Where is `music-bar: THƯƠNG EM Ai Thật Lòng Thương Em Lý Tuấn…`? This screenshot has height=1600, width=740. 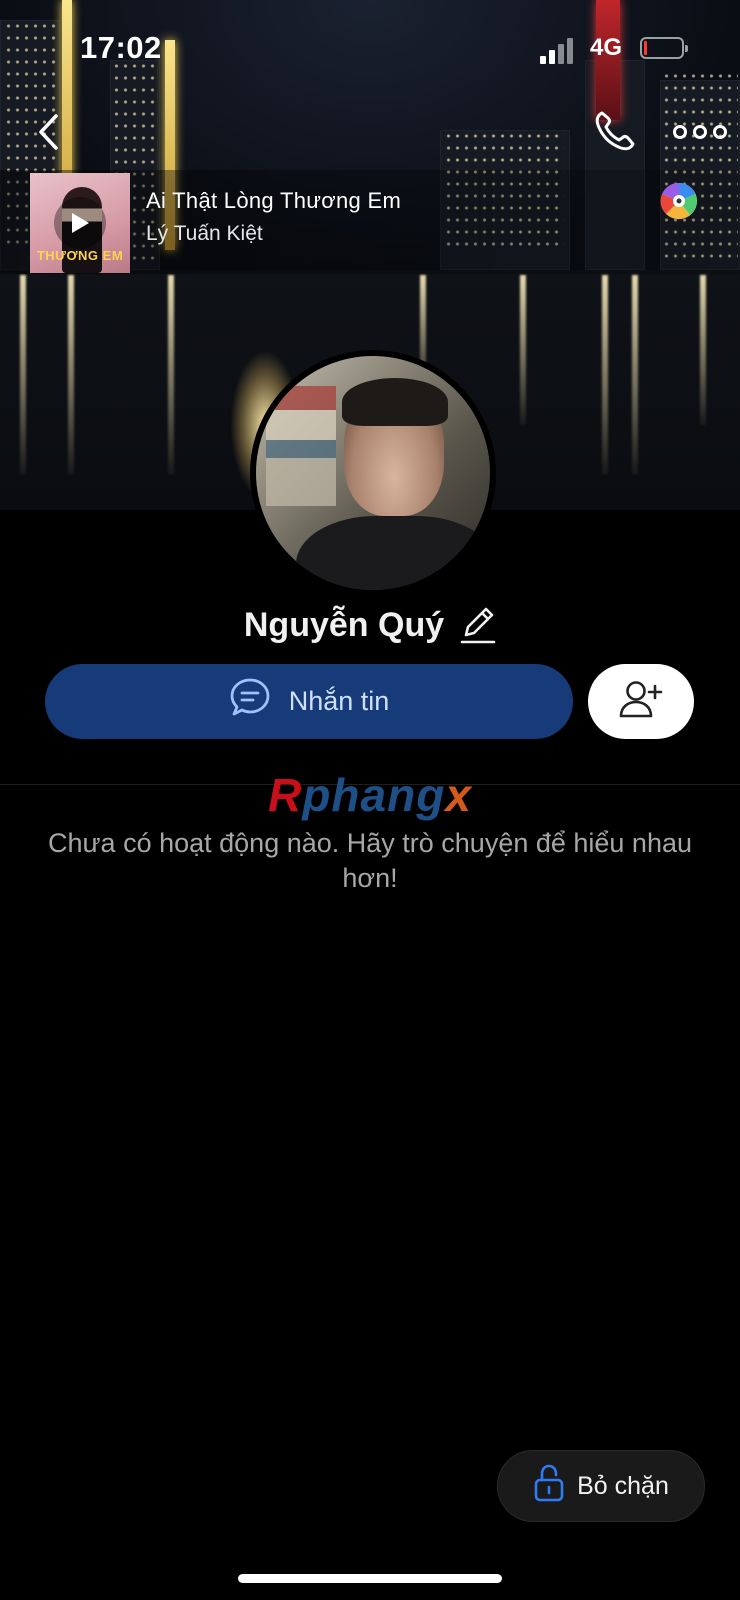
music-bar: THƯƠNG EM Ai Thật Lòng Thương Em Lý Tuấn… is located at coordinates (370, 222).